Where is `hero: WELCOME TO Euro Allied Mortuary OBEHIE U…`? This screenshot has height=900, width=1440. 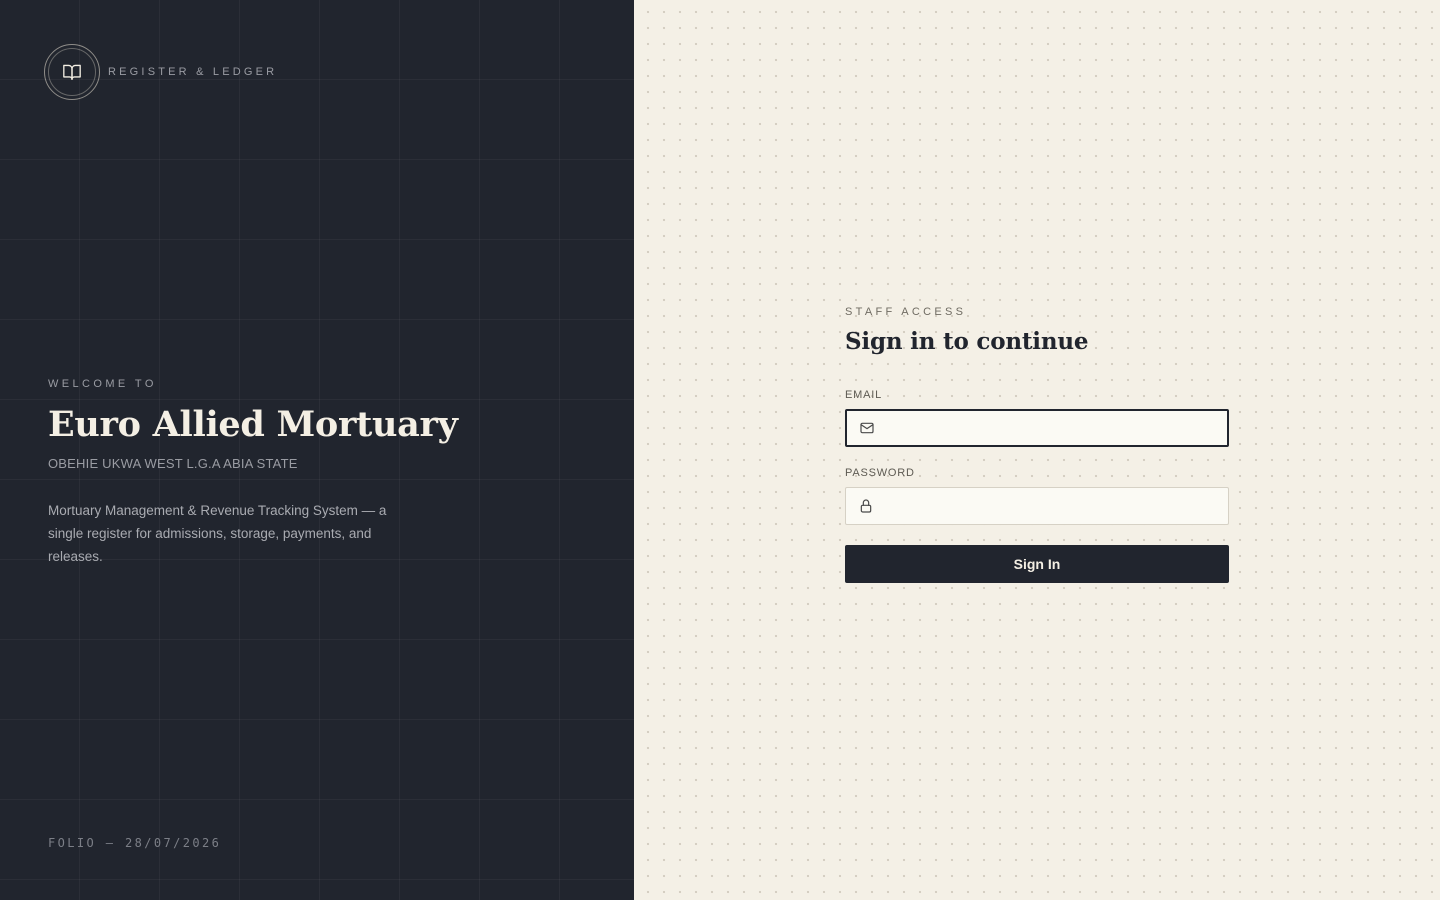
hero: WELCOME TO Euro Allied Mortuary OBEHIE U… is located at coordinates (258, 473).